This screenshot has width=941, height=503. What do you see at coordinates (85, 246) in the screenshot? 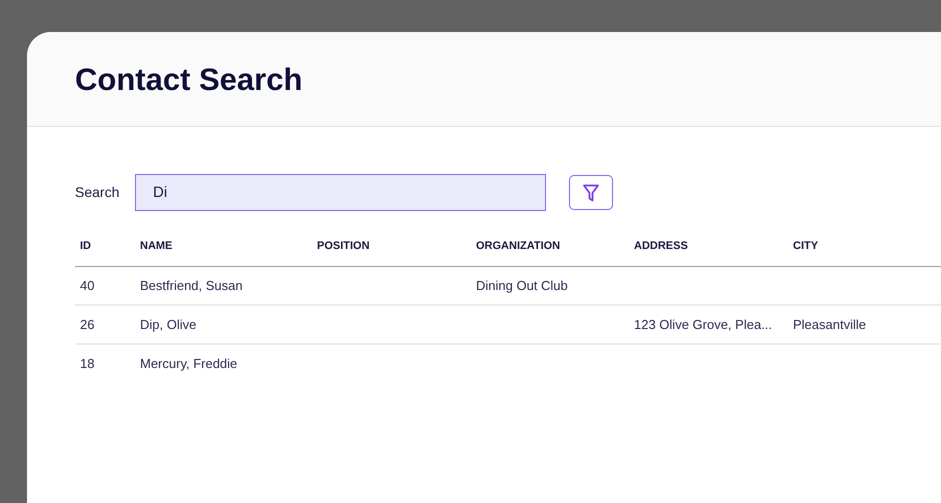
I see `column-header: ID` at bounding box center [85, 246].